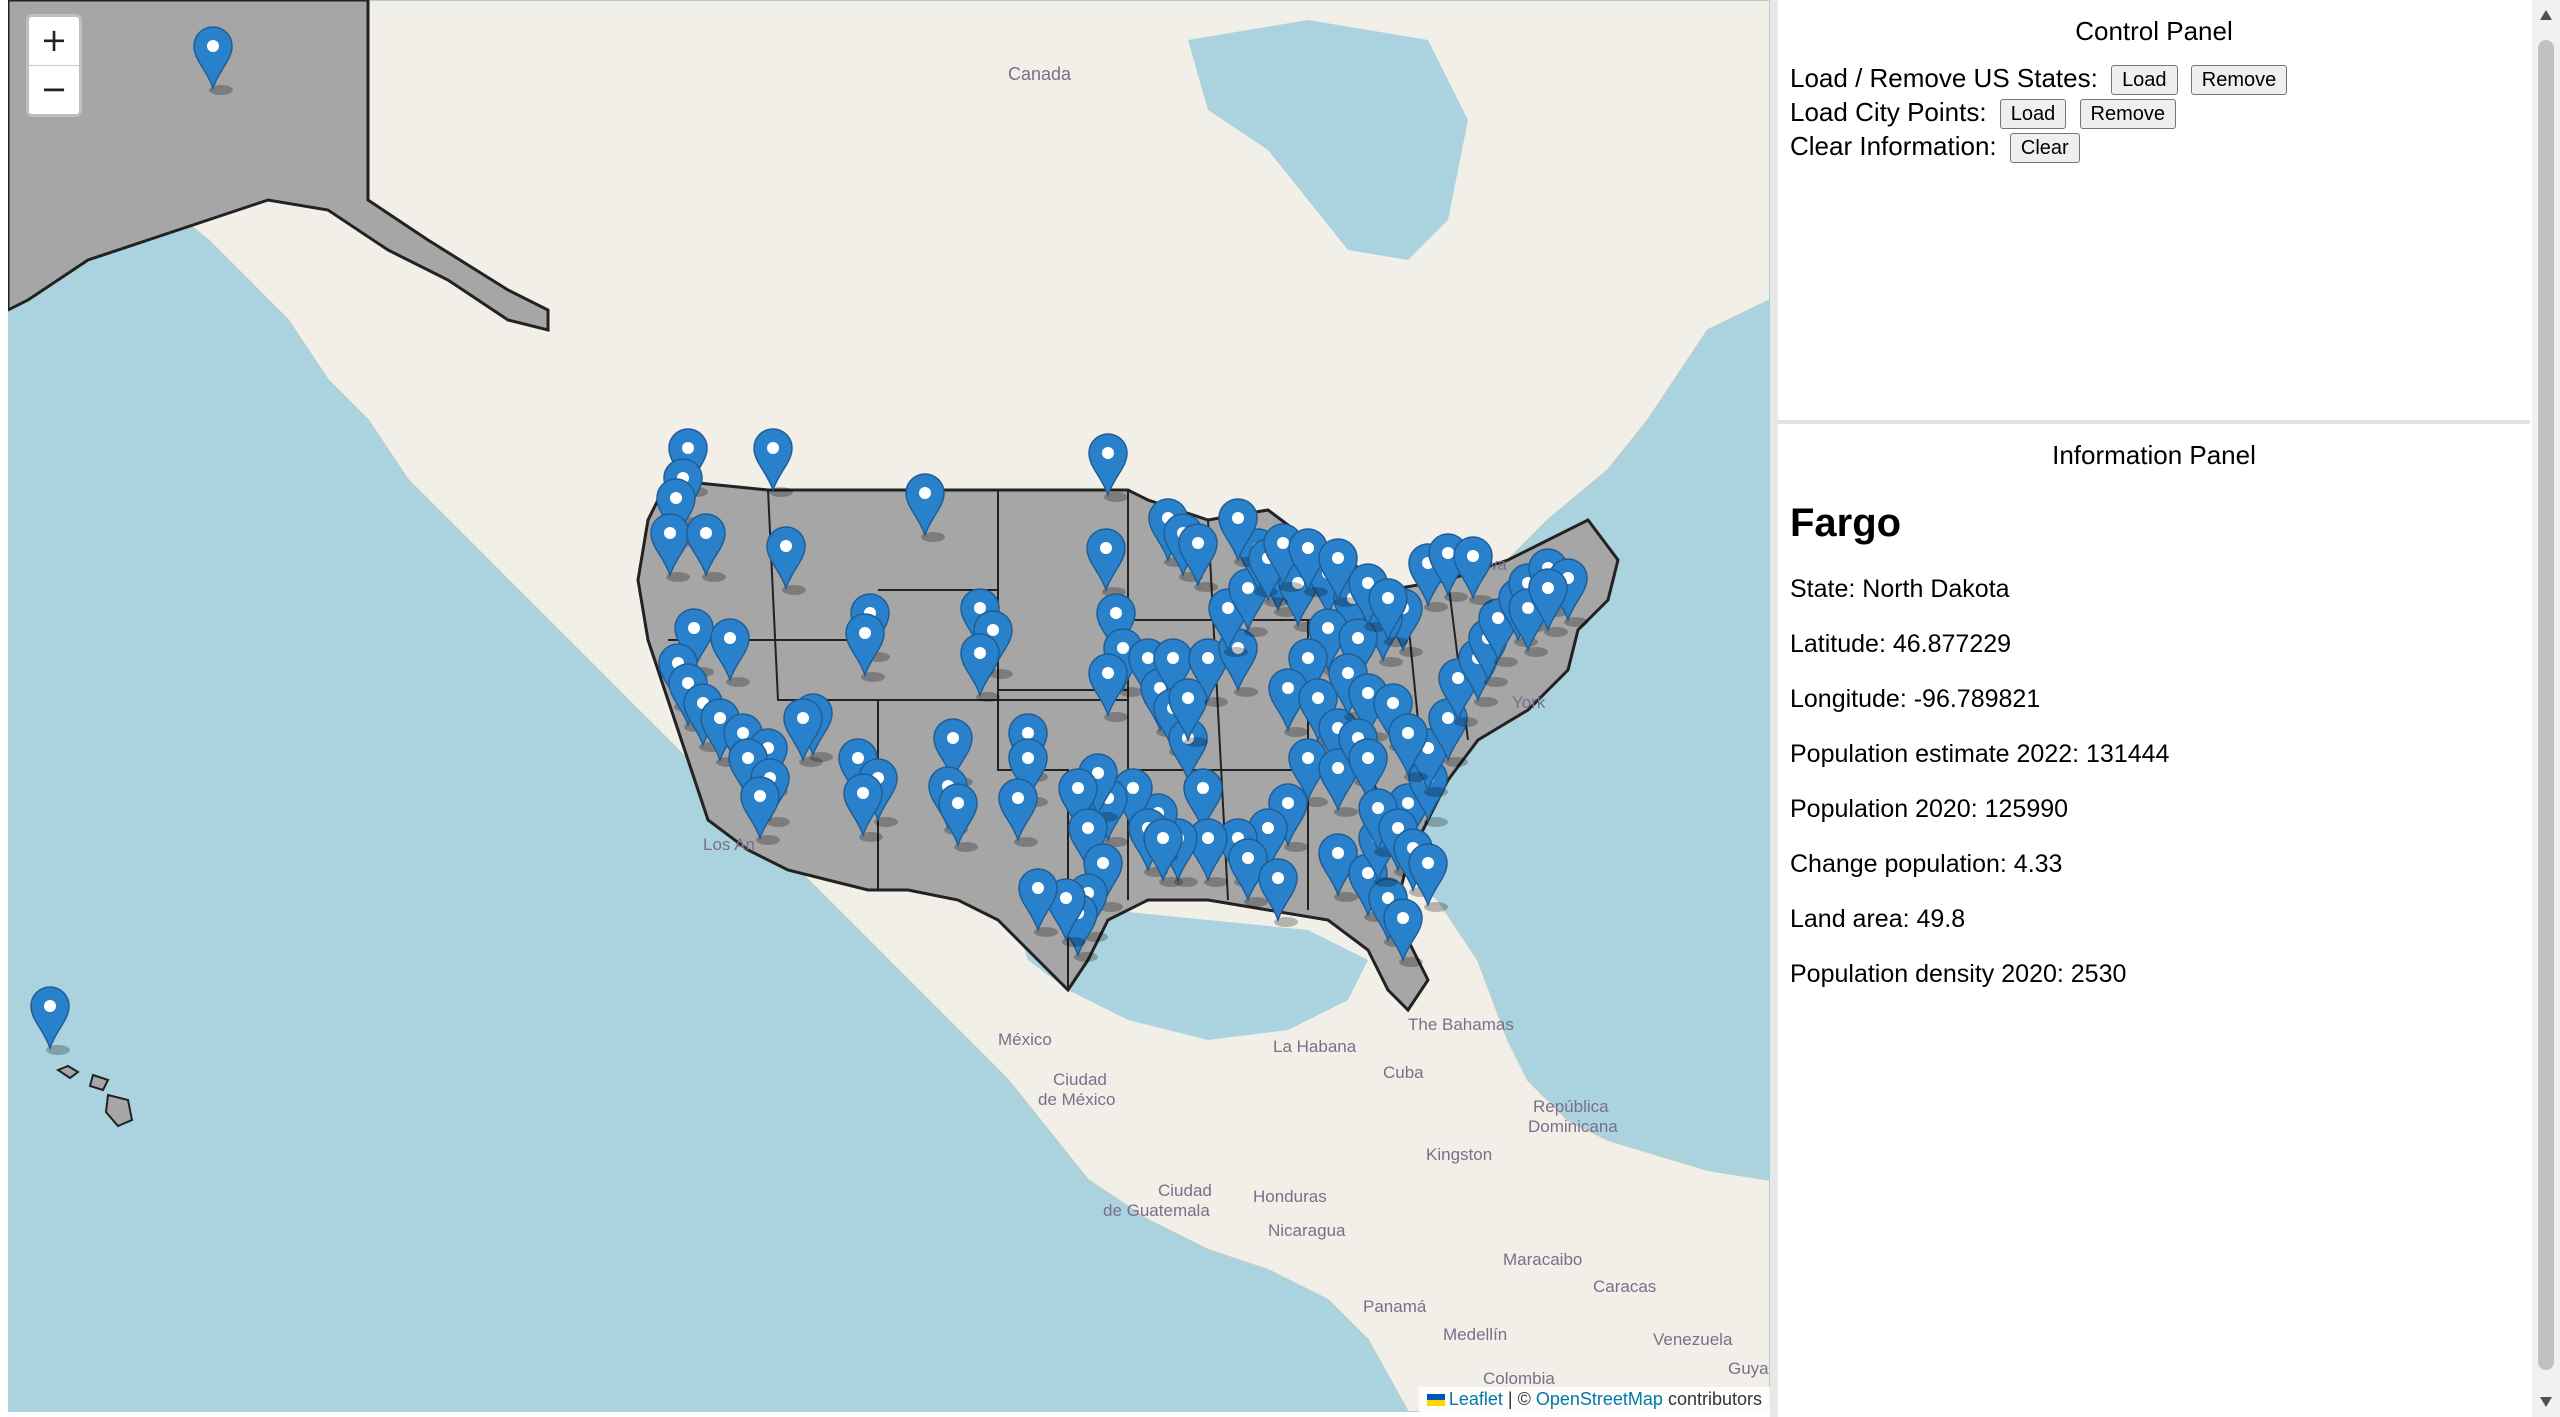 Image resolution: width=2560 pixels, height=1417 pixels. I want to click on scroll-down-arrow-icon, so click(2546, 1402).